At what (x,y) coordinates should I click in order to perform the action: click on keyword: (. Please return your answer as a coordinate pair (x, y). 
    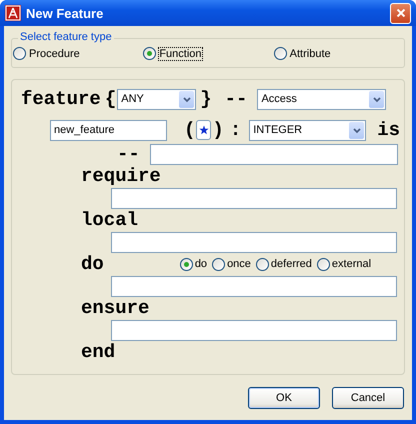
    Looking at the image, I should click on (190, 130).